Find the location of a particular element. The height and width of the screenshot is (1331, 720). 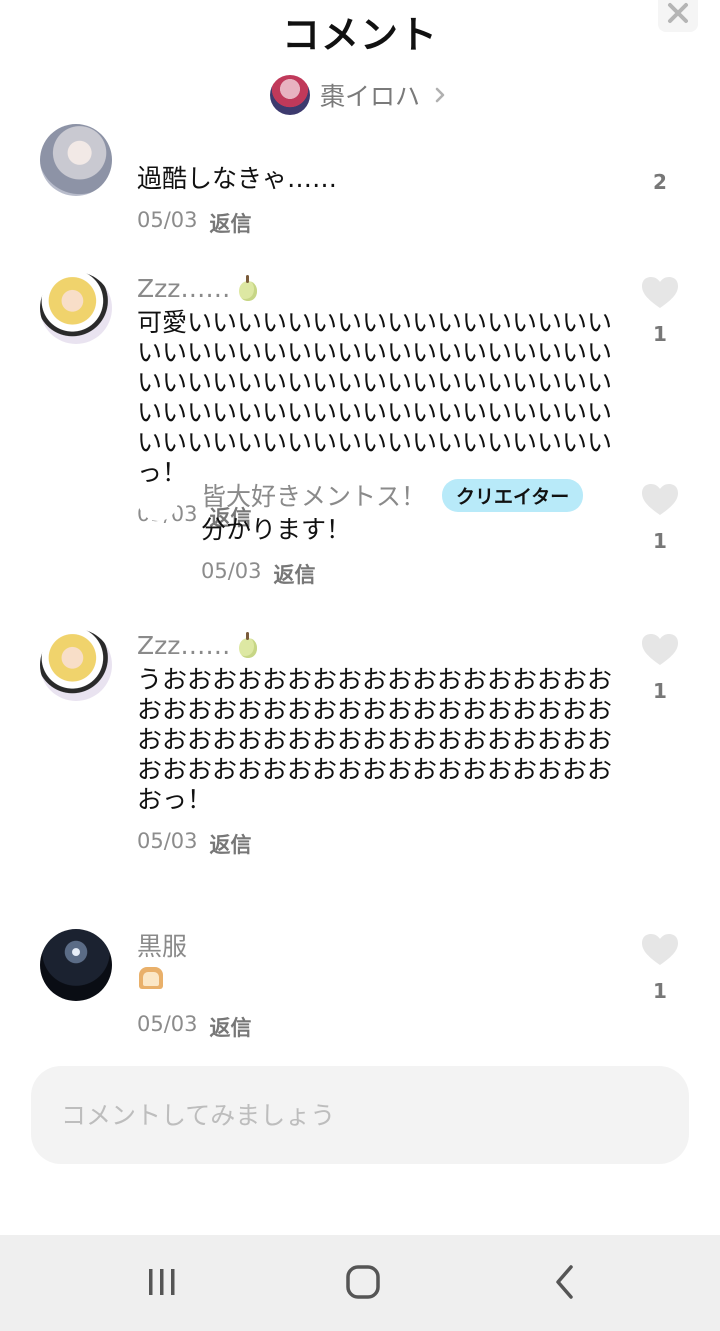

like-button: 2 is located at coordinates (660, 167).